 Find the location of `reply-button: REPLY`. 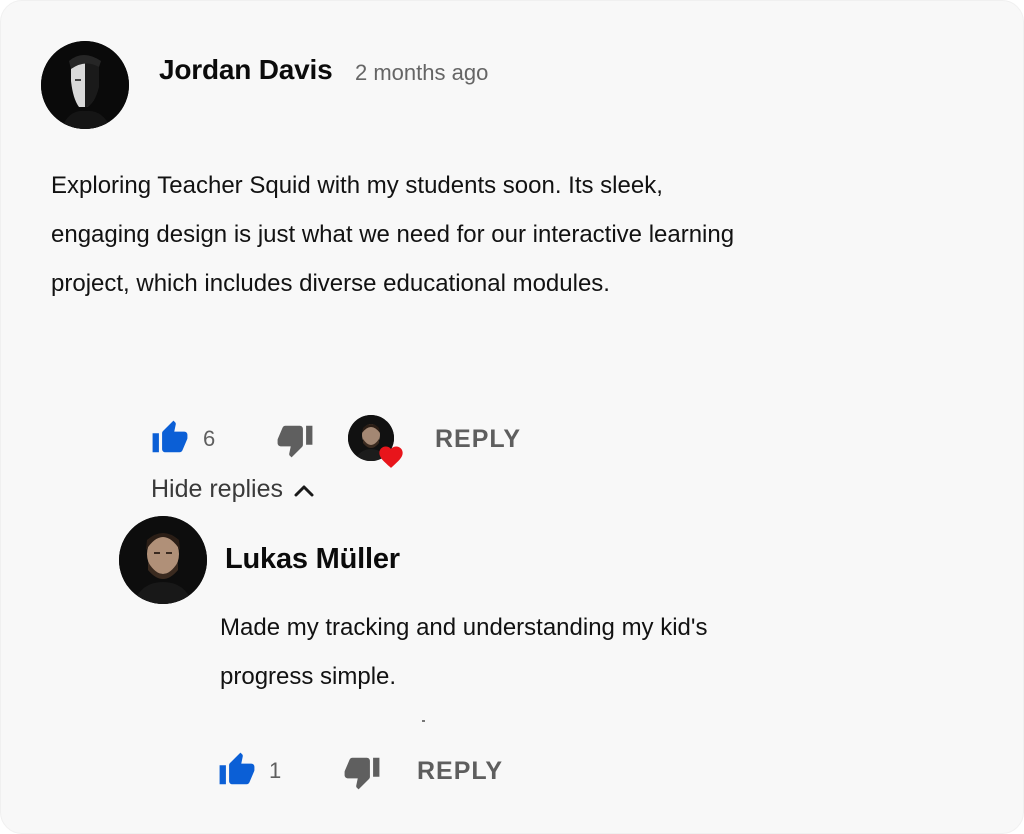

reply-button: REPLY is located at coordinates (478, 439).